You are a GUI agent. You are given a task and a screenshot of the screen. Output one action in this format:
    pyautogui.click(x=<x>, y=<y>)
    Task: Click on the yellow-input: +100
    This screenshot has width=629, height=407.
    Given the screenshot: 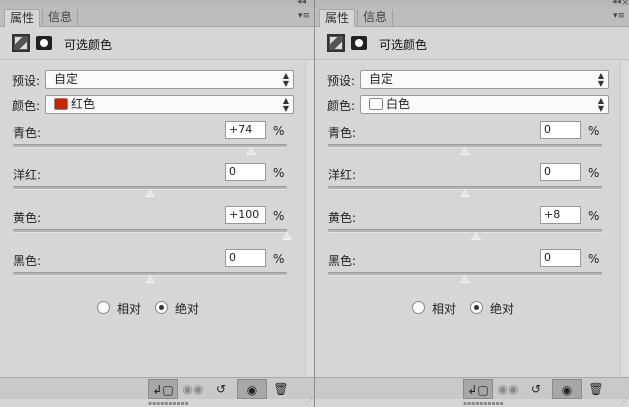 What is the action you would take?
    pyautogui.click(x=245, y=215)
    